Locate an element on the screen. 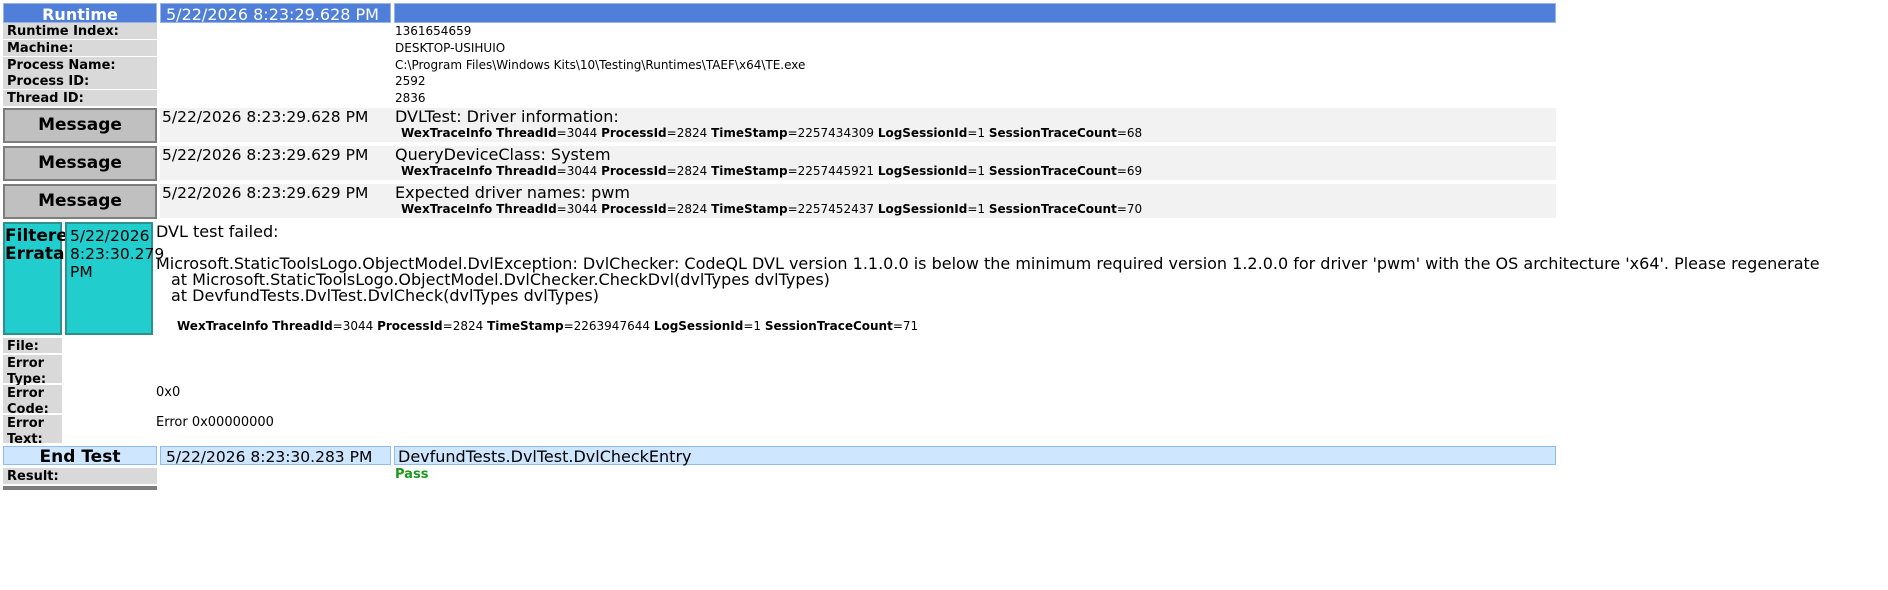  result-value: Pass is located at coordinates (412, 474).